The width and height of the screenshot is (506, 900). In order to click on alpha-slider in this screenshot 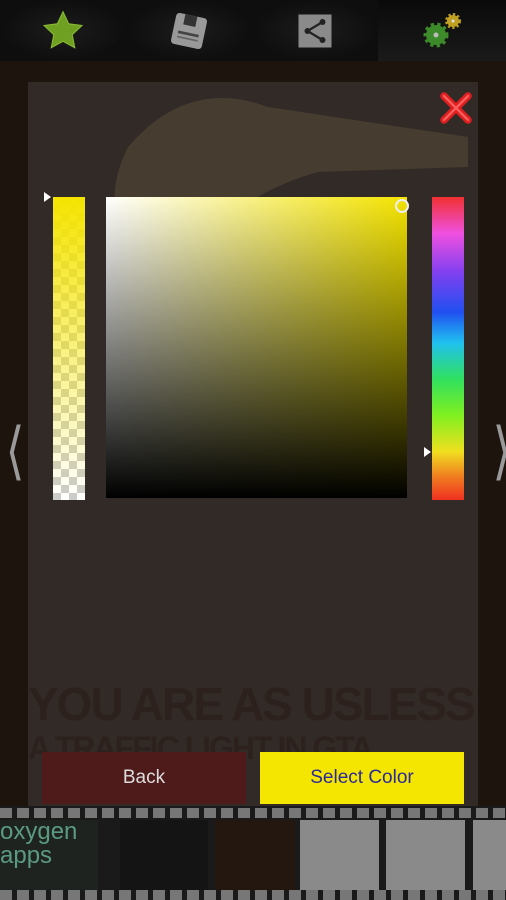, I will do `click(69, 348)`.